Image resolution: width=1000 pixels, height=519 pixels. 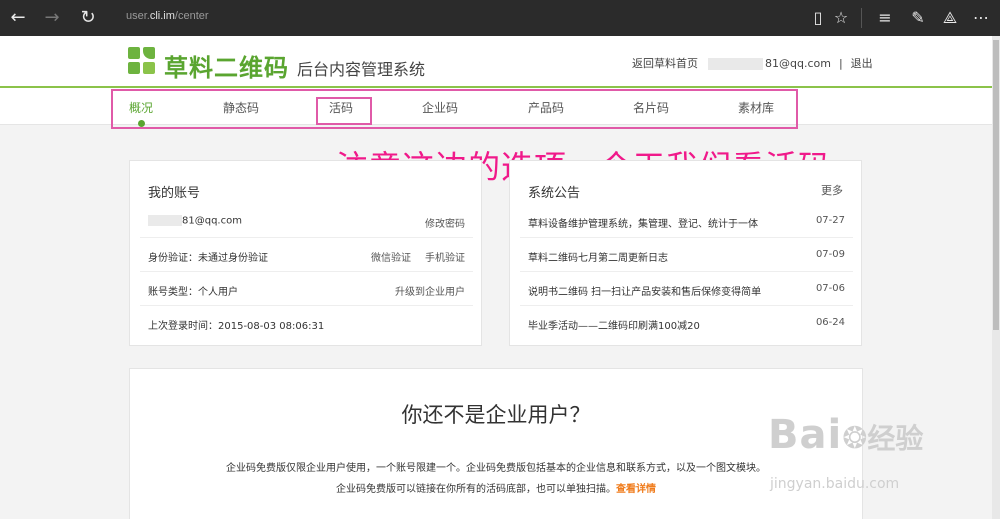 I want to click on account-verify-row: 身份验证：未通过身份验证 微信验证 手机验证, so click(x=306, y=255).